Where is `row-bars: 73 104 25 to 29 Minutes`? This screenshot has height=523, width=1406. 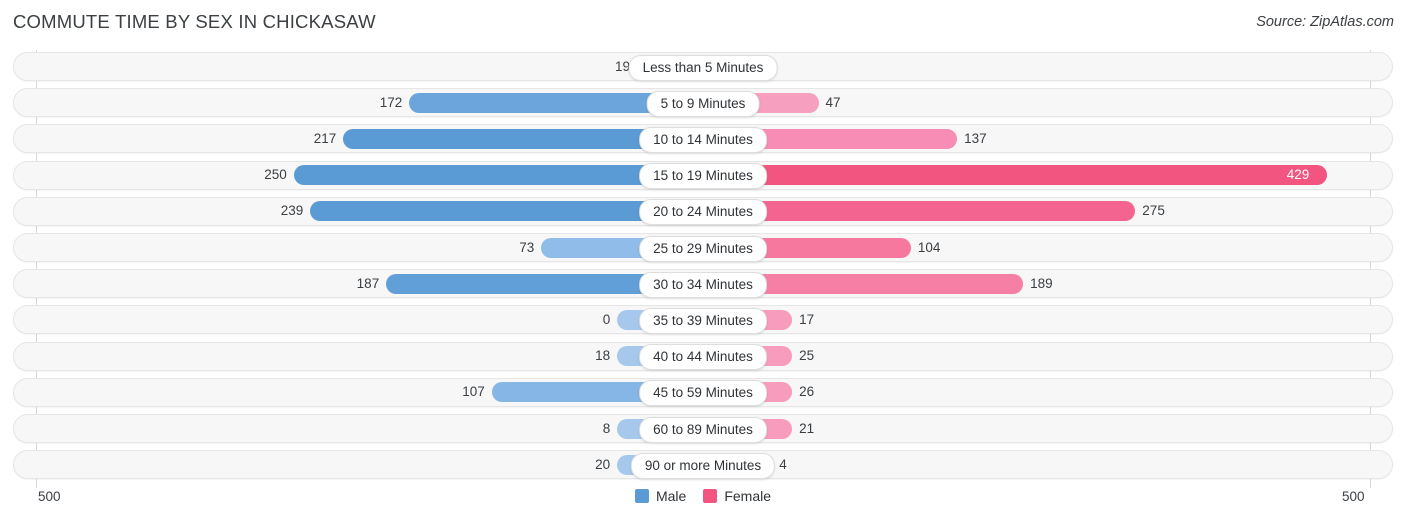 row-bars: 73 104 25 to 29 Minutes is located at coordinates (703, 247).